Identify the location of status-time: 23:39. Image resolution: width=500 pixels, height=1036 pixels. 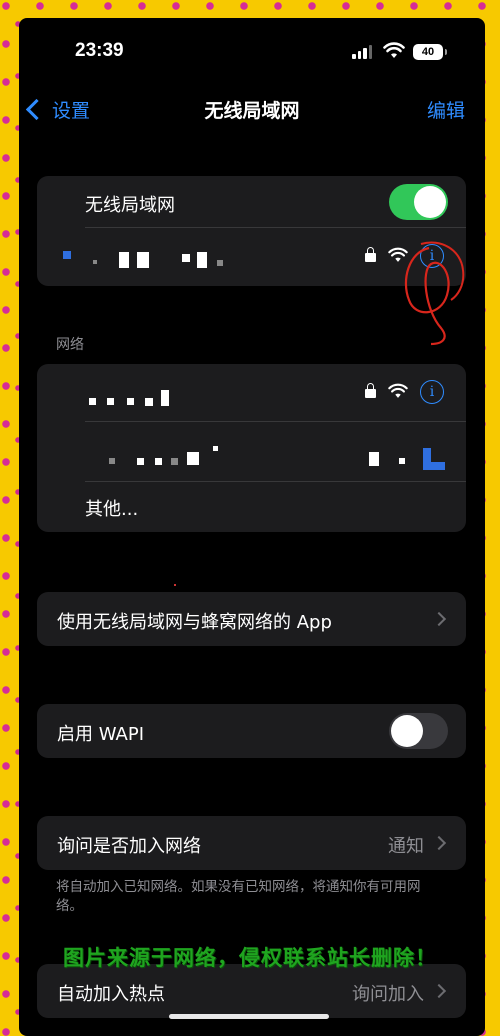
(99, 50).